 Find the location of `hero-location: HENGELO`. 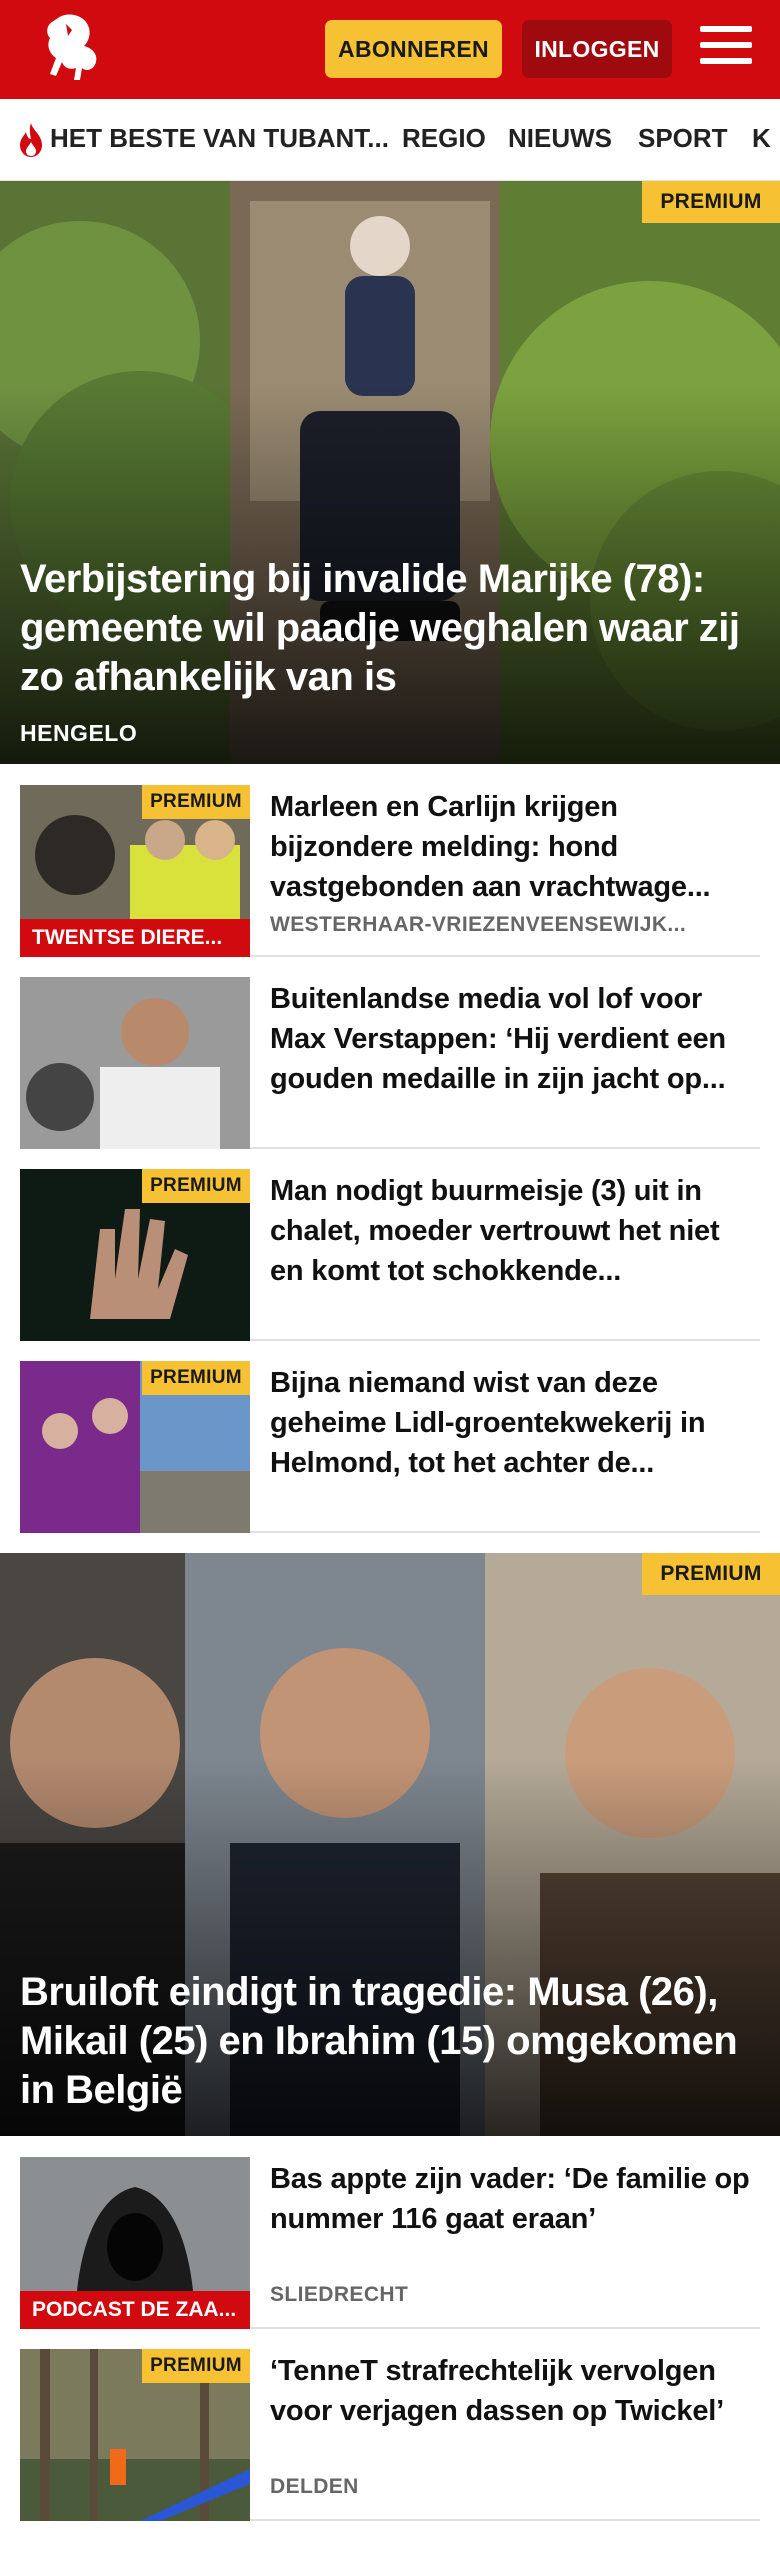

hero-location: HENGELO is located at coordinates (79, 733).